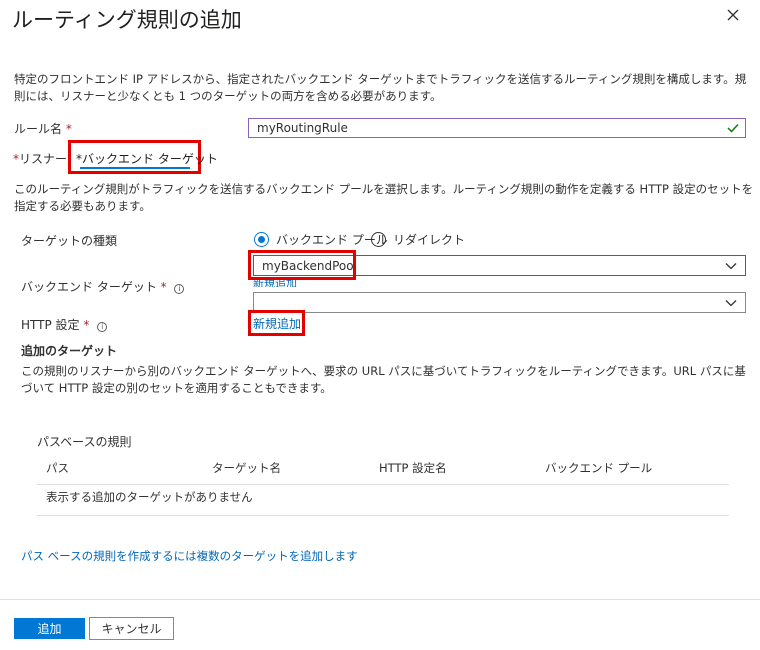 The image size is (760, 650). Describe the element at coordinates (69, 241) in the screenshot. I see `target-type-label: ターゲットの種類` at that location.